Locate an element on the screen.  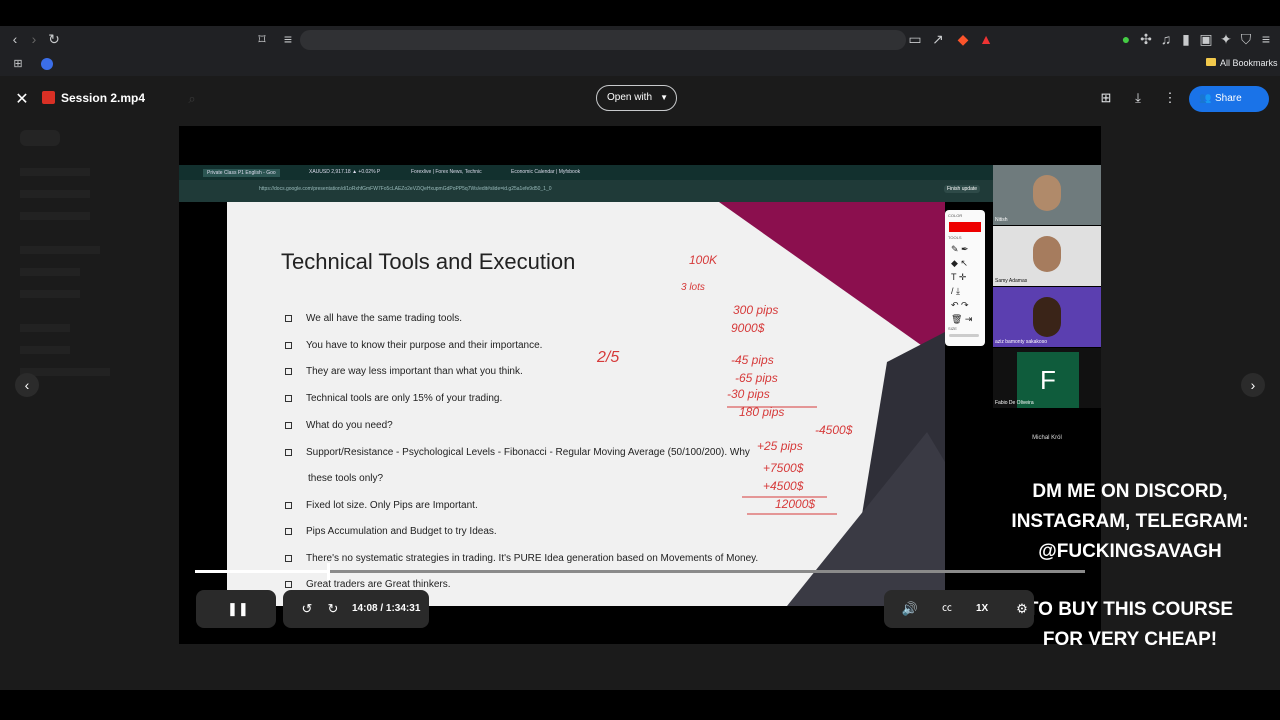
handwriting-note: +7500$ is located at coordinates (783, 468).